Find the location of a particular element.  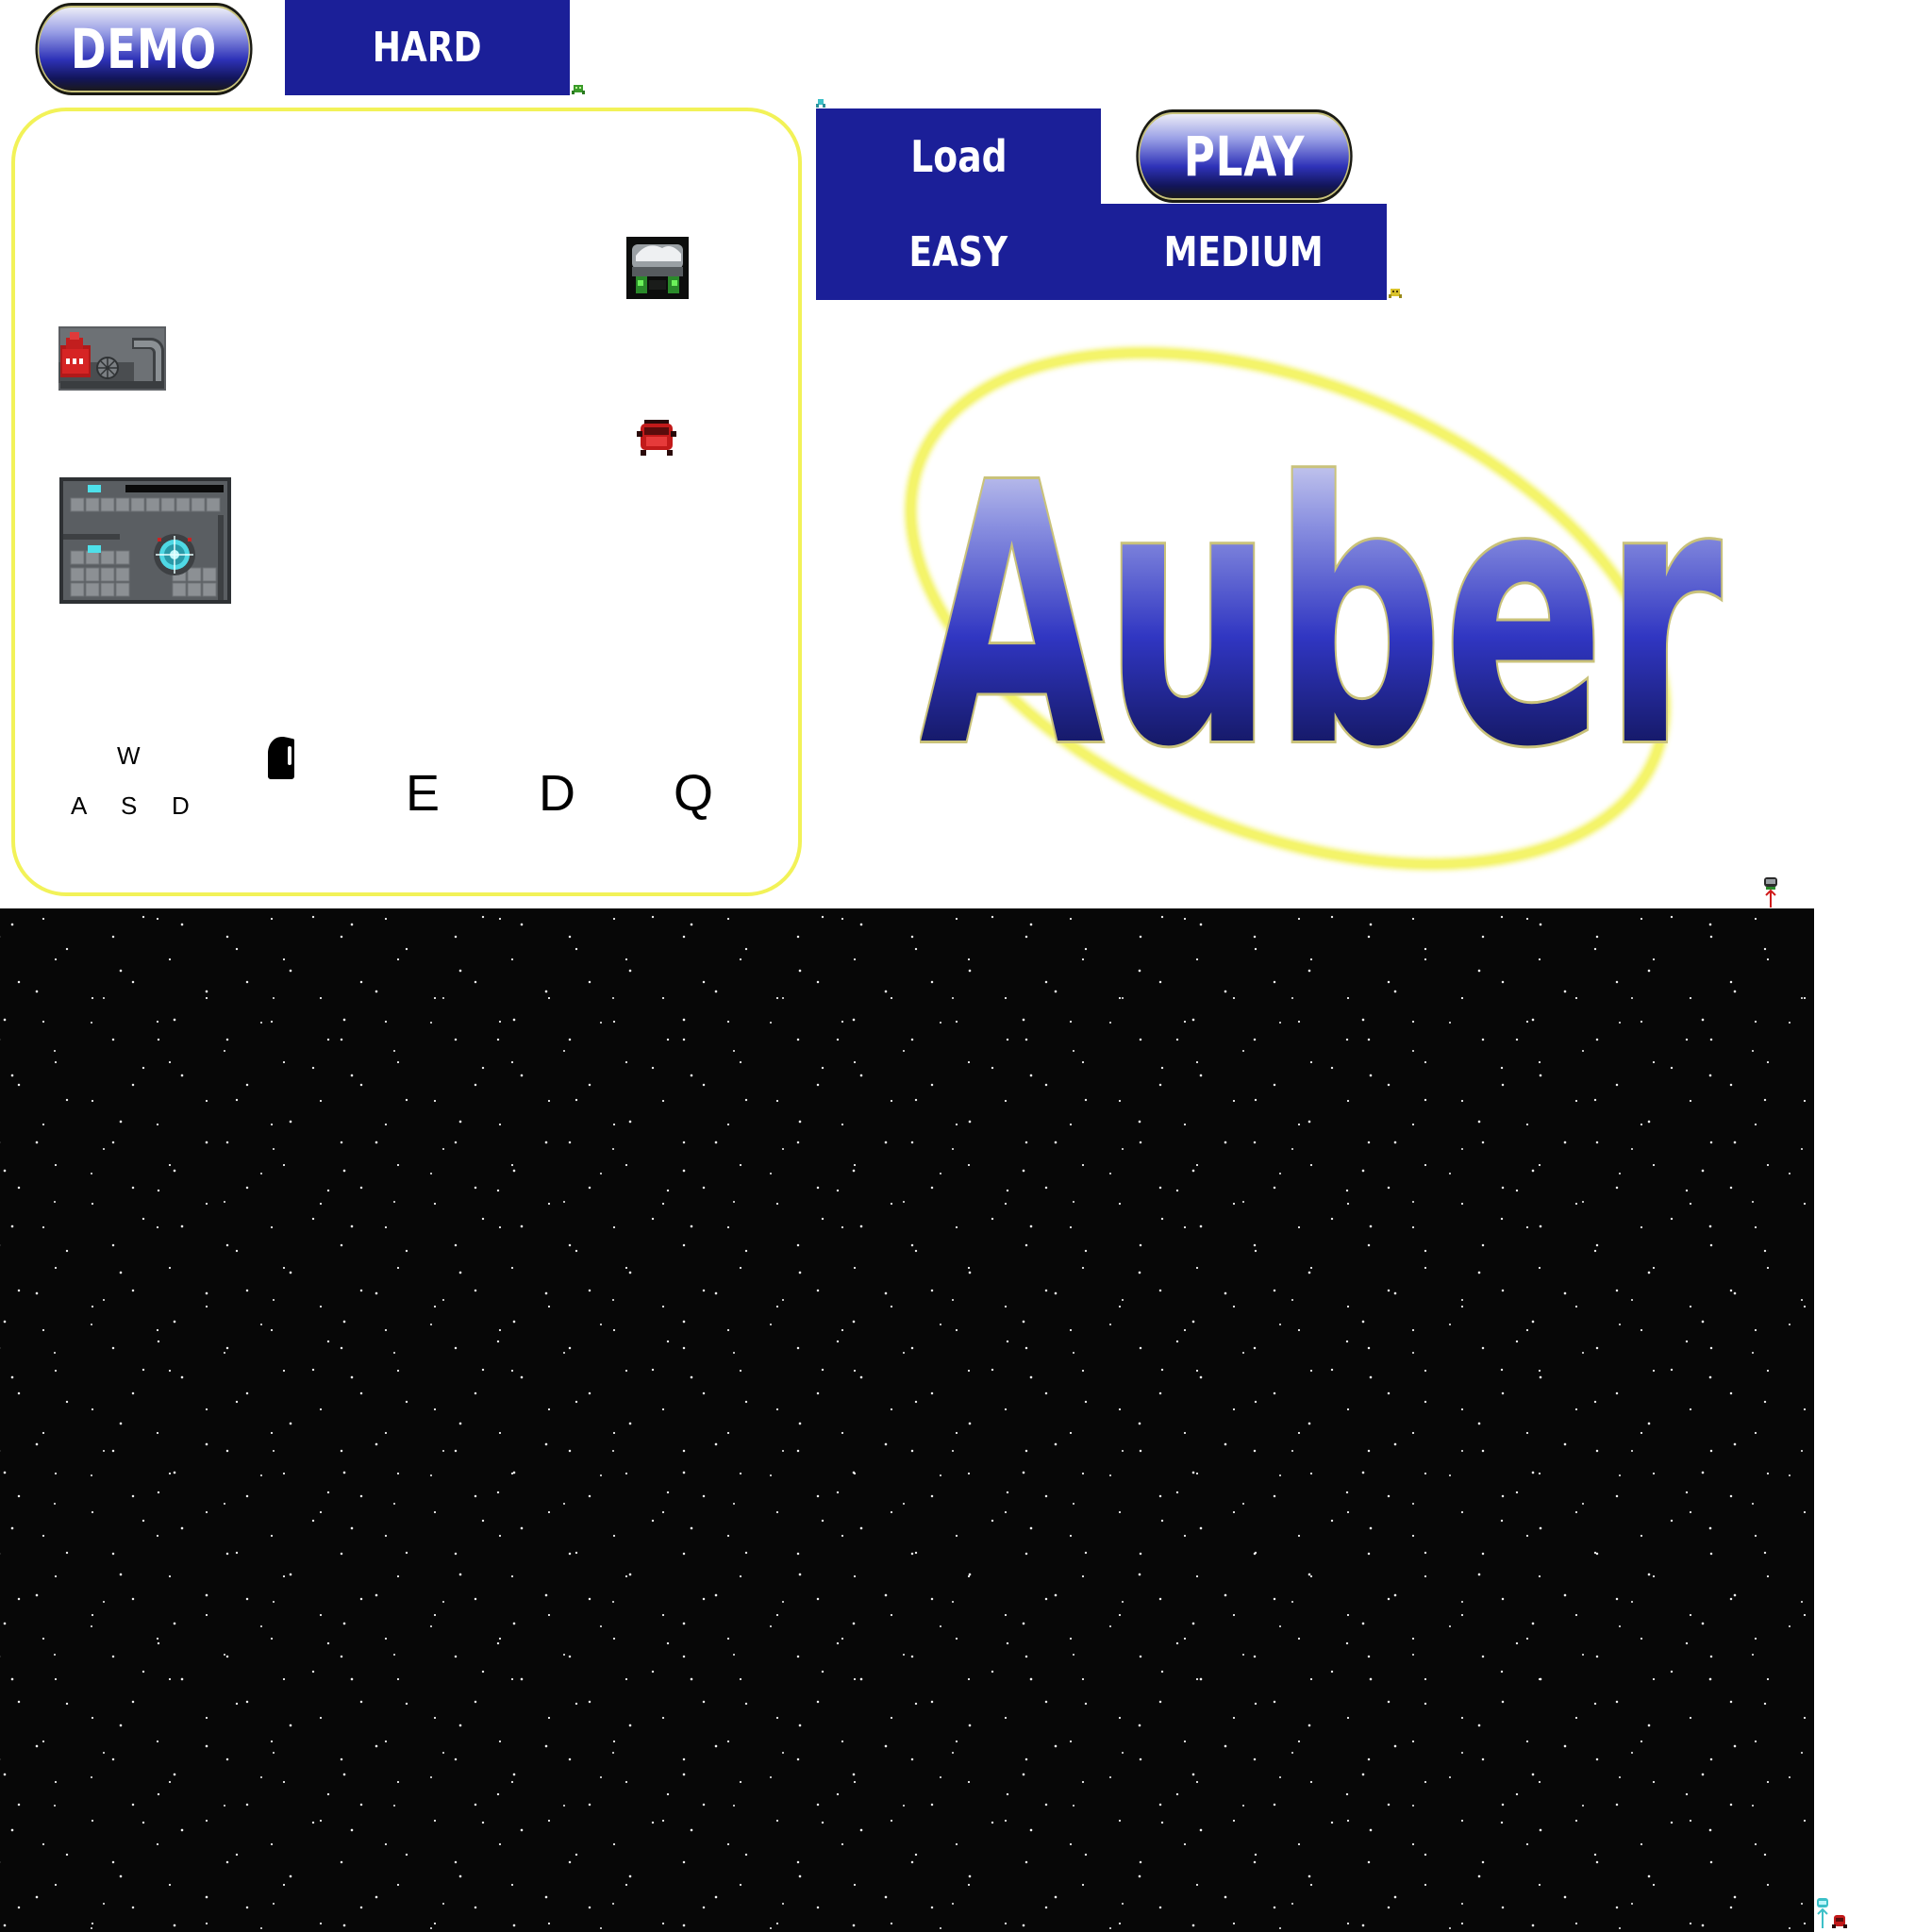

demo-button-label: DEMO is located at coordinates (144, 49).